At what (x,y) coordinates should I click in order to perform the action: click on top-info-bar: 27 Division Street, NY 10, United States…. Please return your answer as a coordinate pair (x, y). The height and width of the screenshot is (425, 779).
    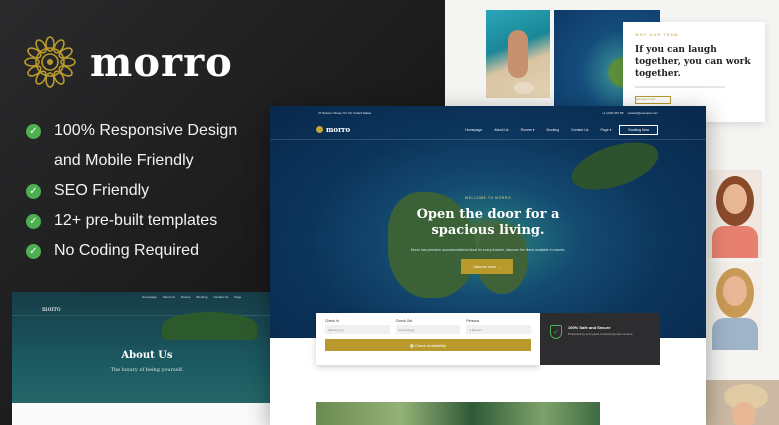
    Looking at the image, I should click on (488, 112).